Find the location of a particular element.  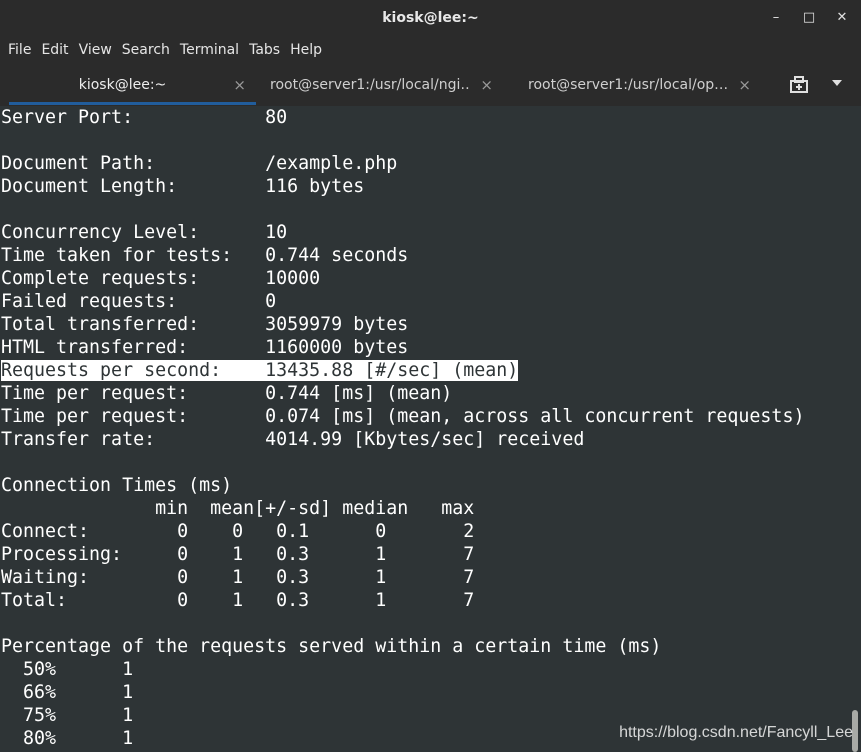

line-text: Total: 0 1 0.3 1 7 is located at coordinates (238, 600).